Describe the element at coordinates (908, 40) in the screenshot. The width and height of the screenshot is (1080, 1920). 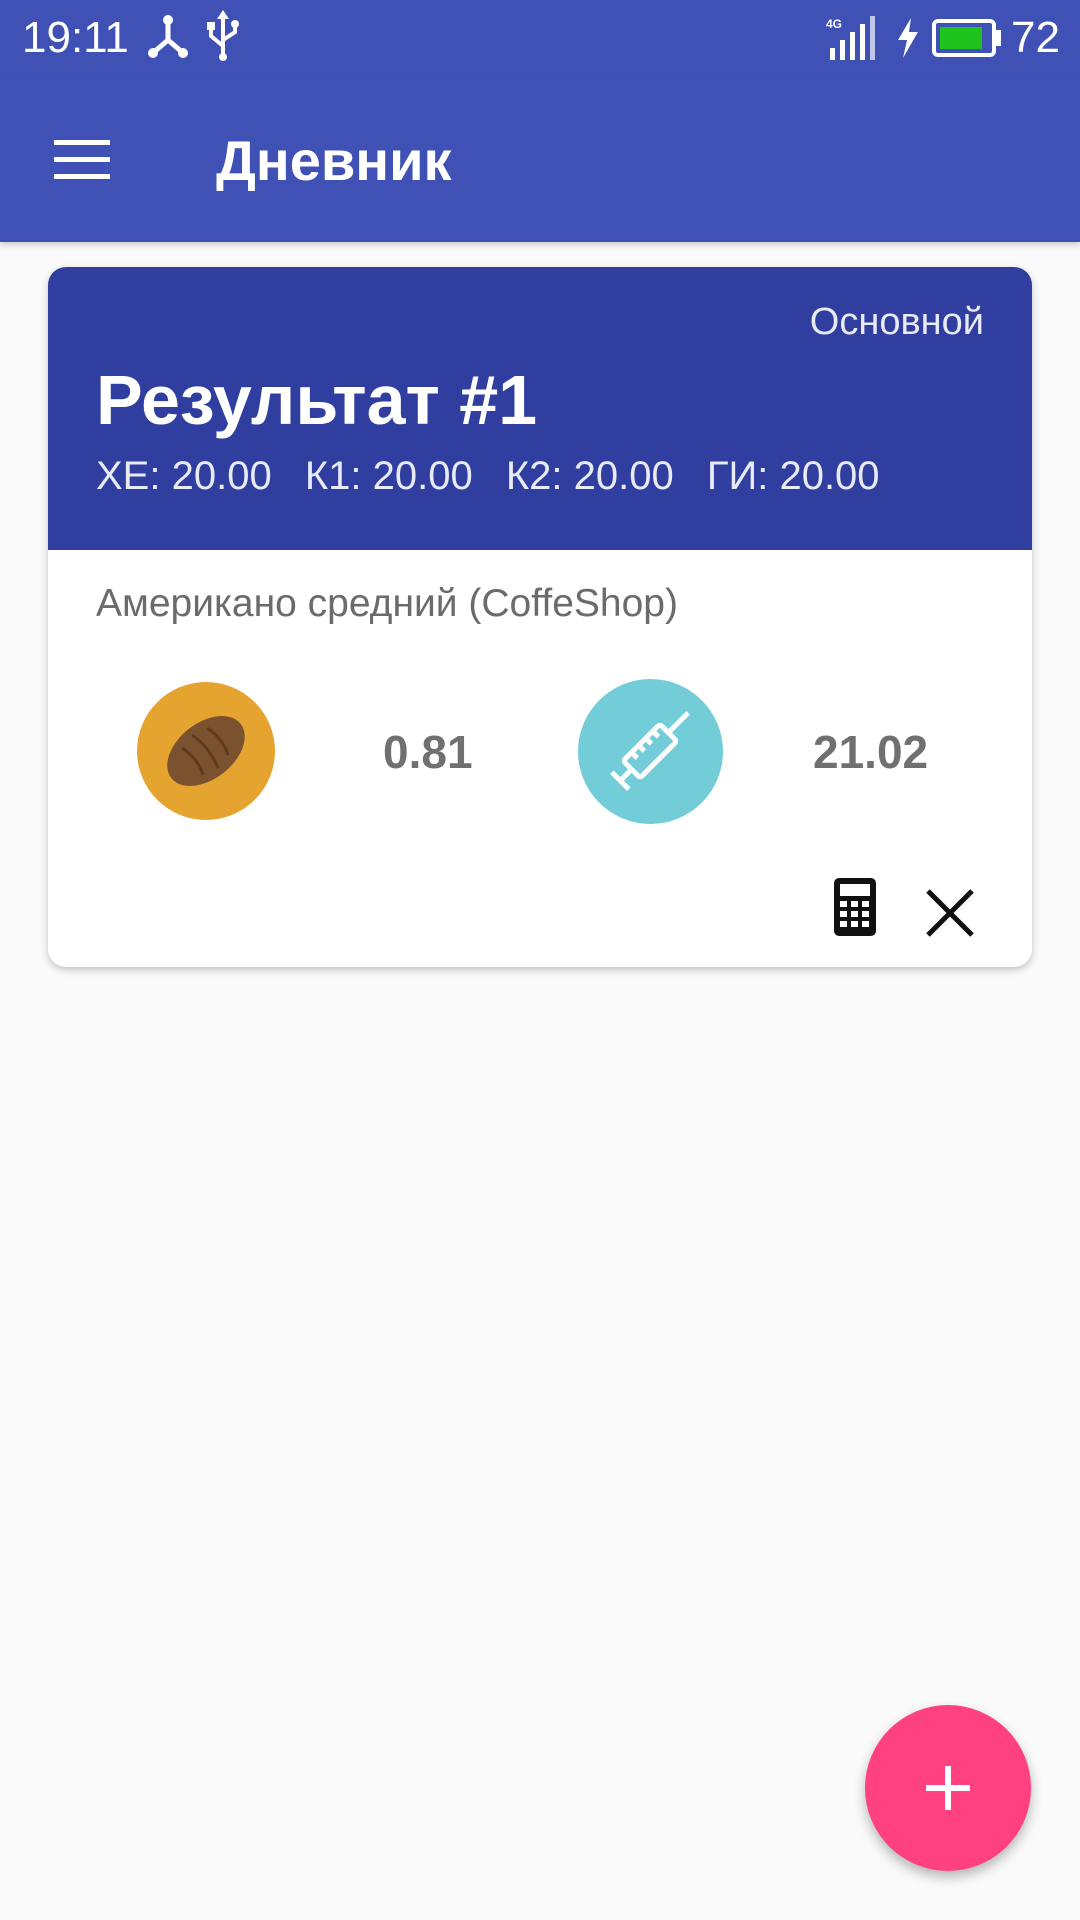
I see `charging-icon` at that location.